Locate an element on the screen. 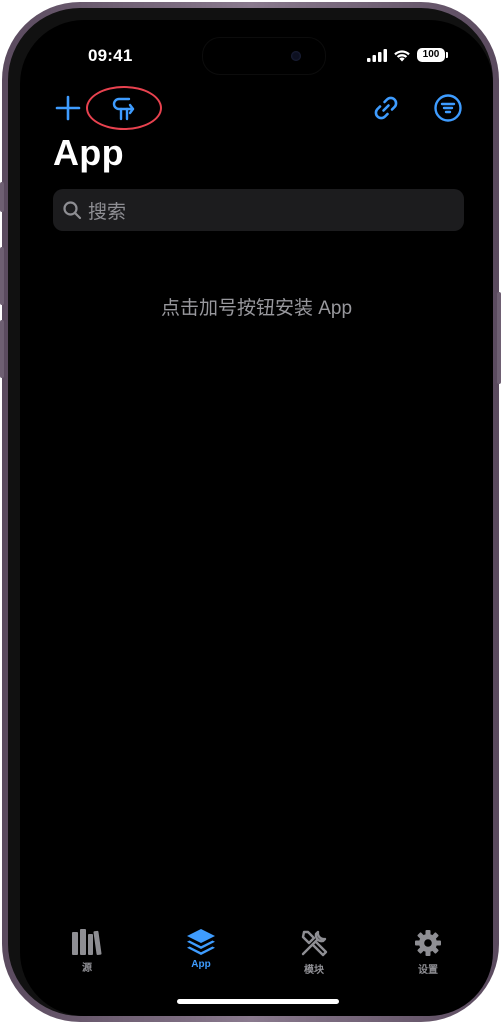 The width and height of the screenshot is (501, 1024). search-icon is located at coordinates (72, 210).